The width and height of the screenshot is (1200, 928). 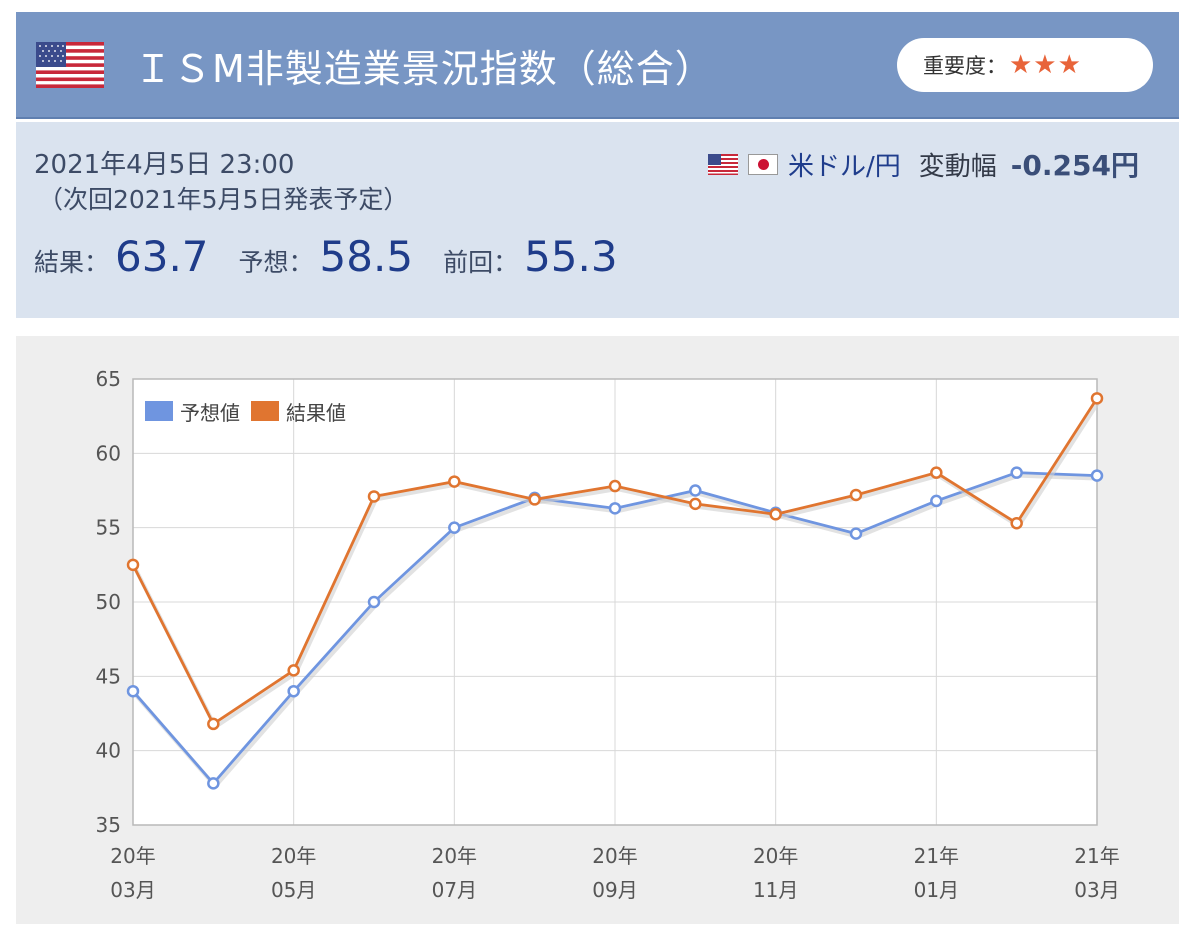 I want to click on x-tick-label: 05月, so click(x=293, y=890).